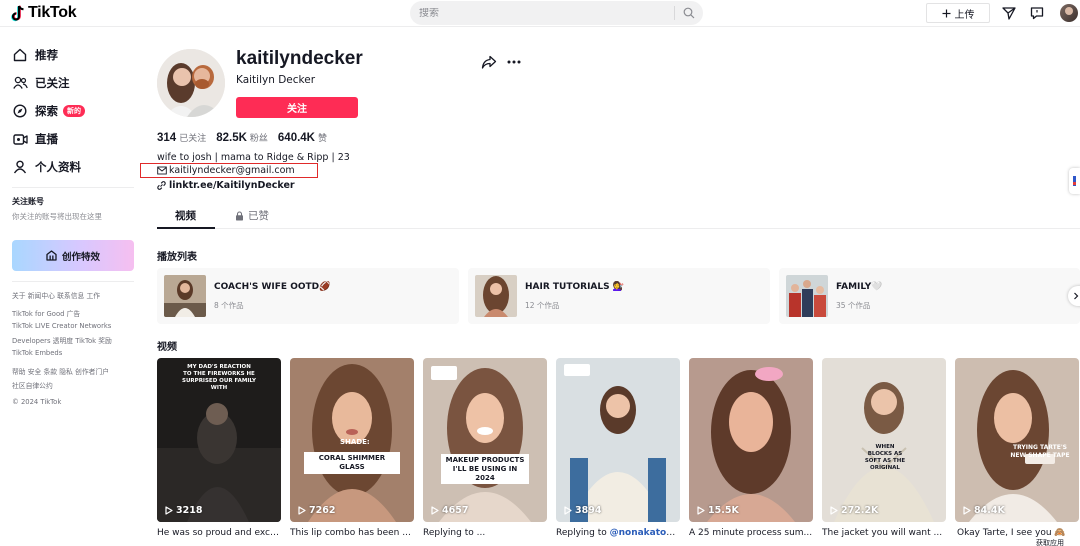 Image resolution: width=1080 pixels, height=546 pixels. What do you see at coordinates (232, 185) in the screenshot?
I see `link-text: linktr.ee/KaitilynDecker` at bounding box center [232, 185].